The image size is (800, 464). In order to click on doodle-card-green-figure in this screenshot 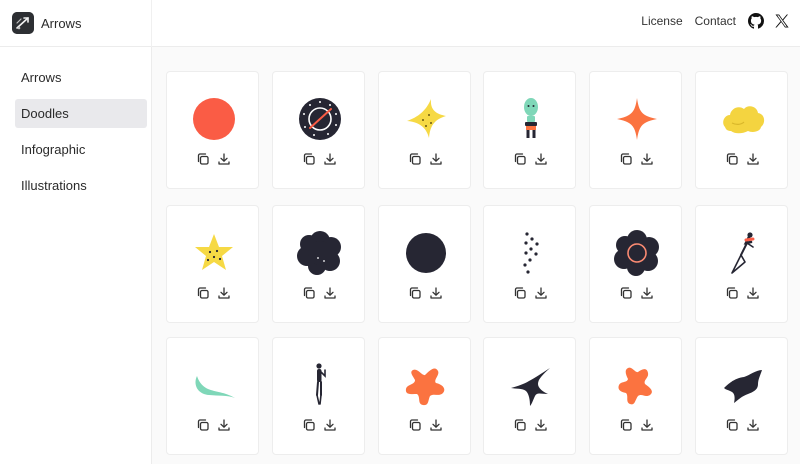, I will do `click(529, 130)`.